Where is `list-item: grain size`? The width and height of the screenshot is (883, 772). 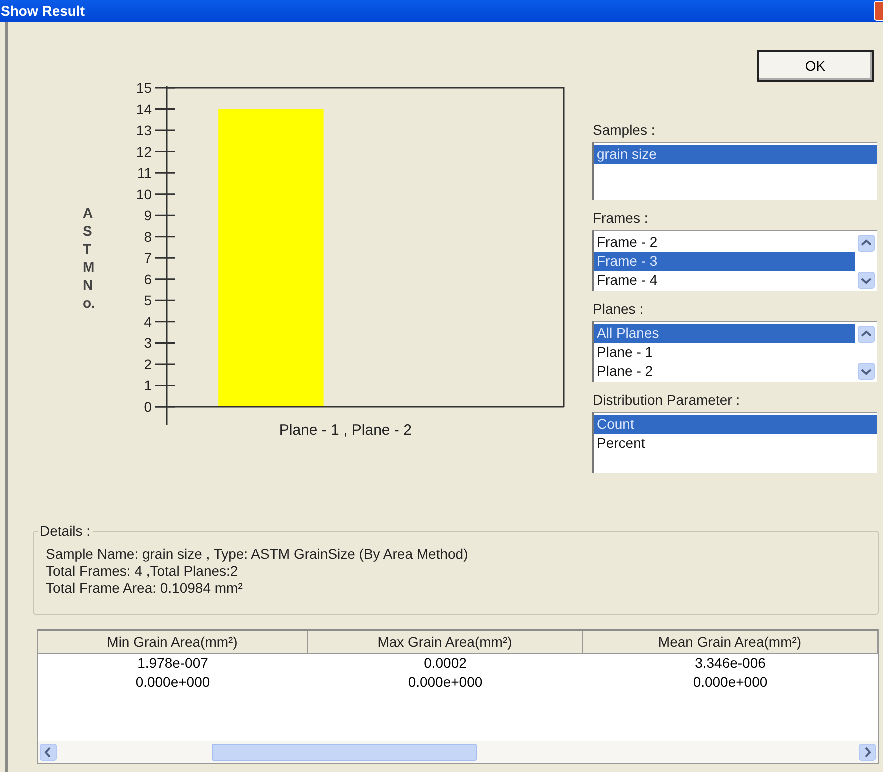 list-item: grain size is located at coordinates (735, 154).